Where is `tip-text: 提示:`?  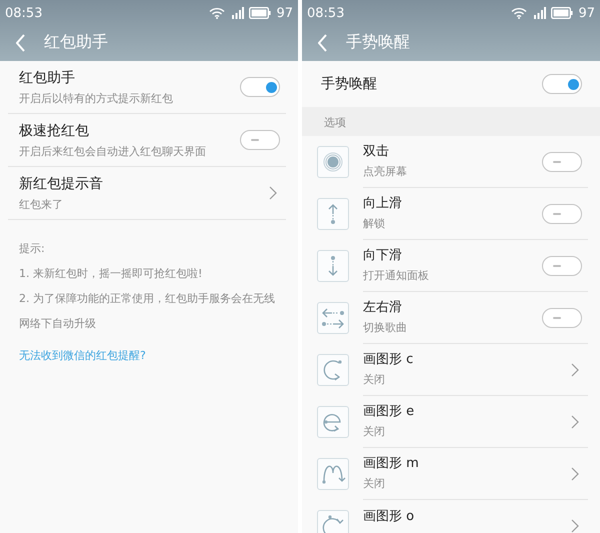 tip-text: 提示: is located at coordinates (32, 249).